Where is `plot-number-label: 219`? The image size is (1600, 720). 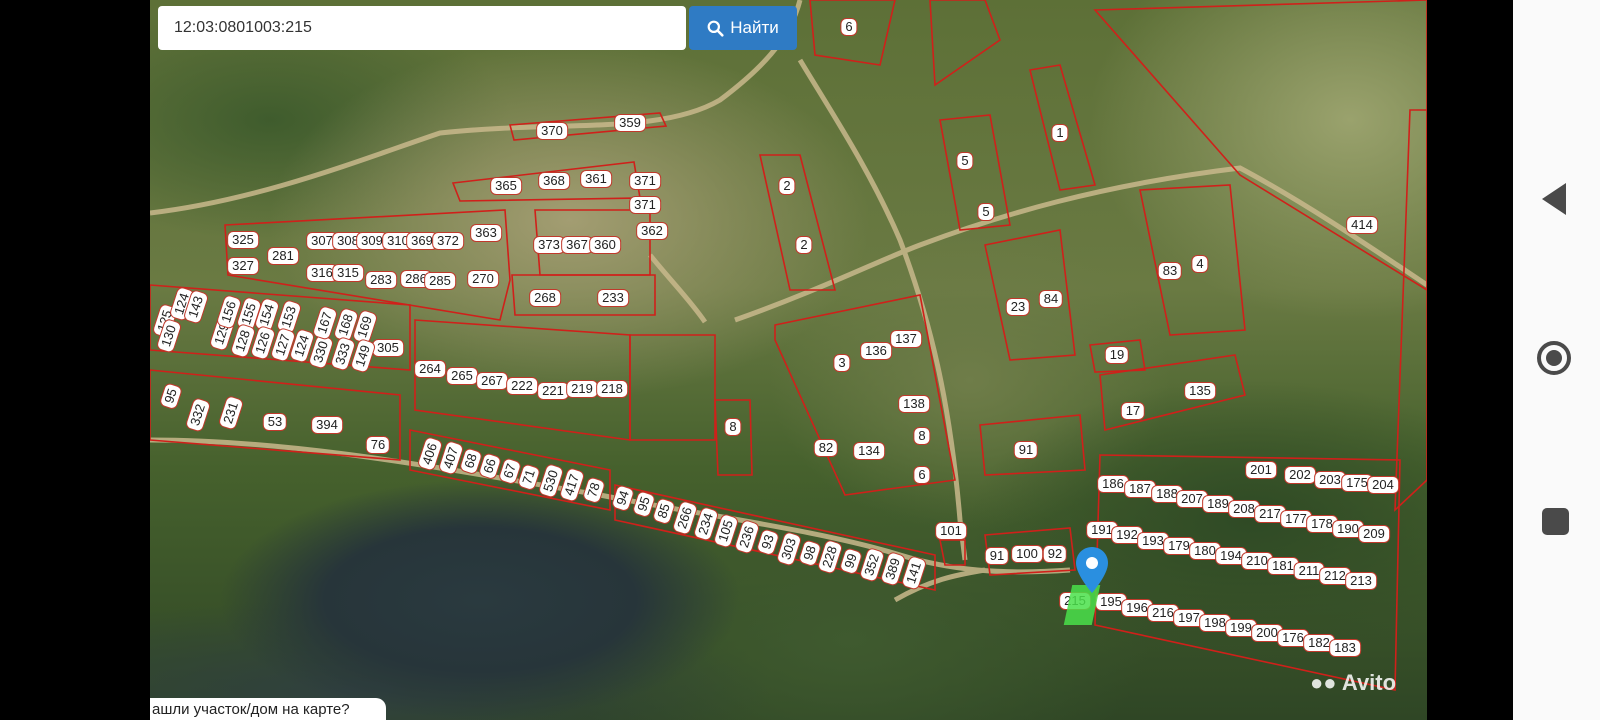
plot-number-label: 219 is located at coordinates (582, 389).